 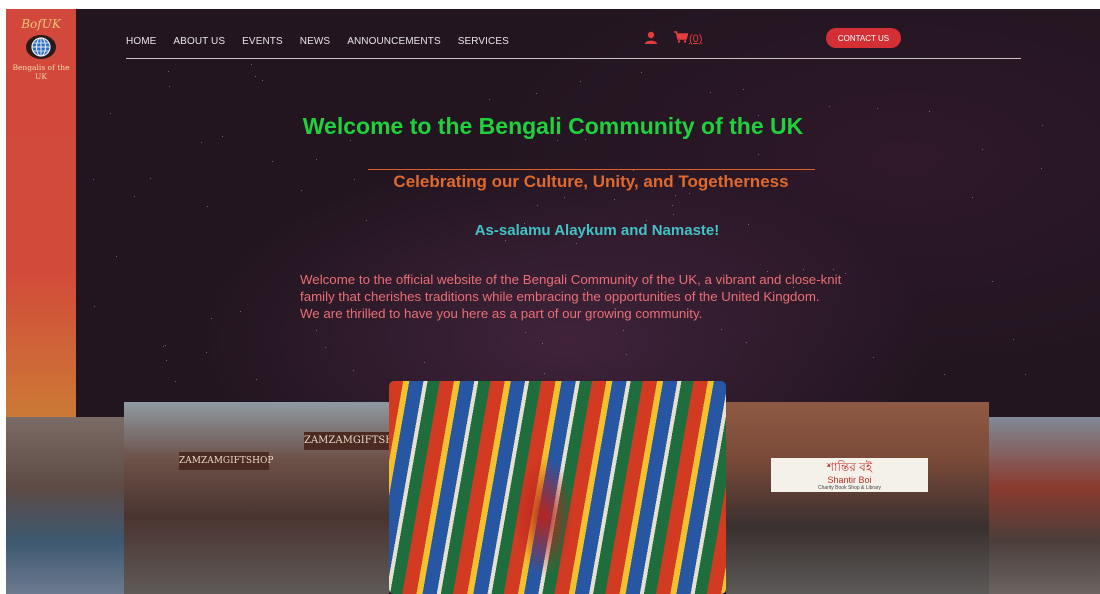 I want to click on photo-street-shops, so click(x=1044, y=505).